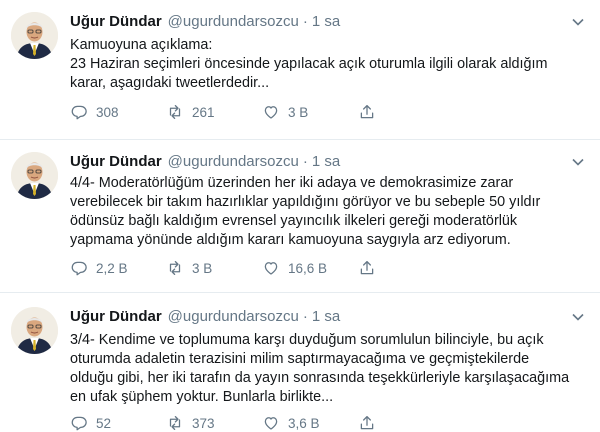 This screenshot has height=432, width=600. I want to click on reply-count: 308, so click(107, 112).